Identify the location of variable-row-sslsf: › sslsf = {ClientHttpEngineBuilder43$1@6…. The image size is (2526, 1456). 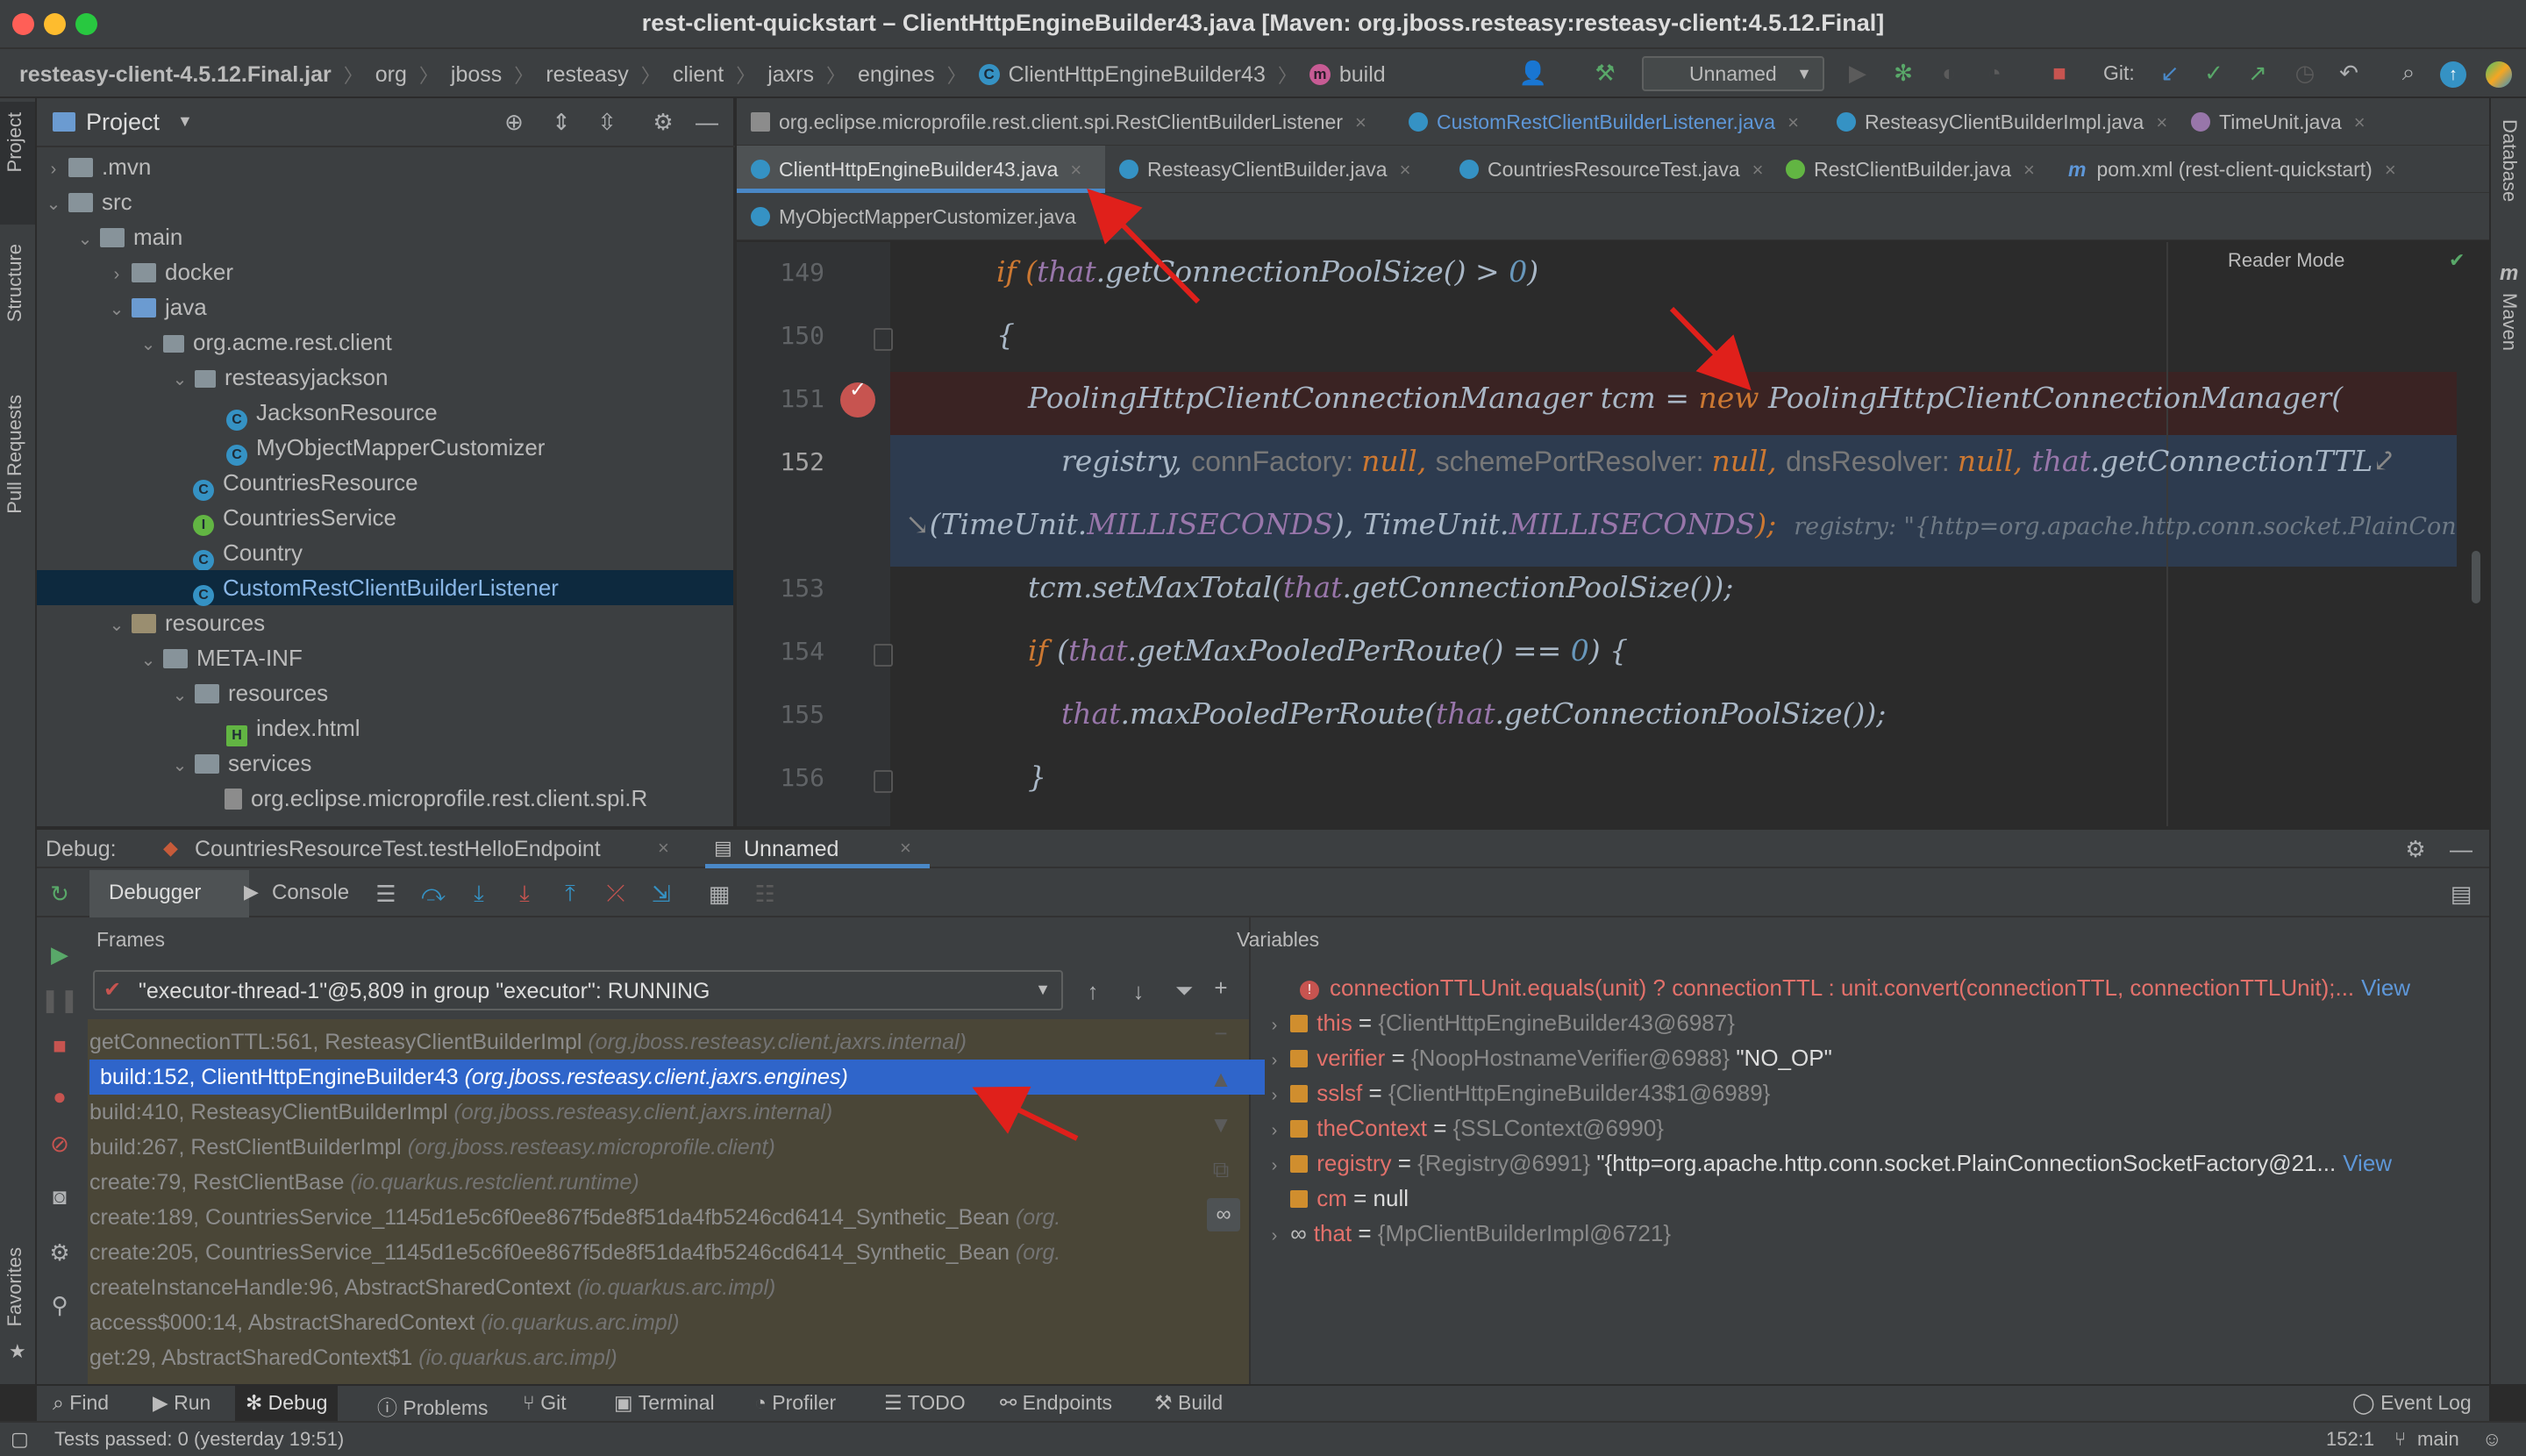
(1518, 1092).